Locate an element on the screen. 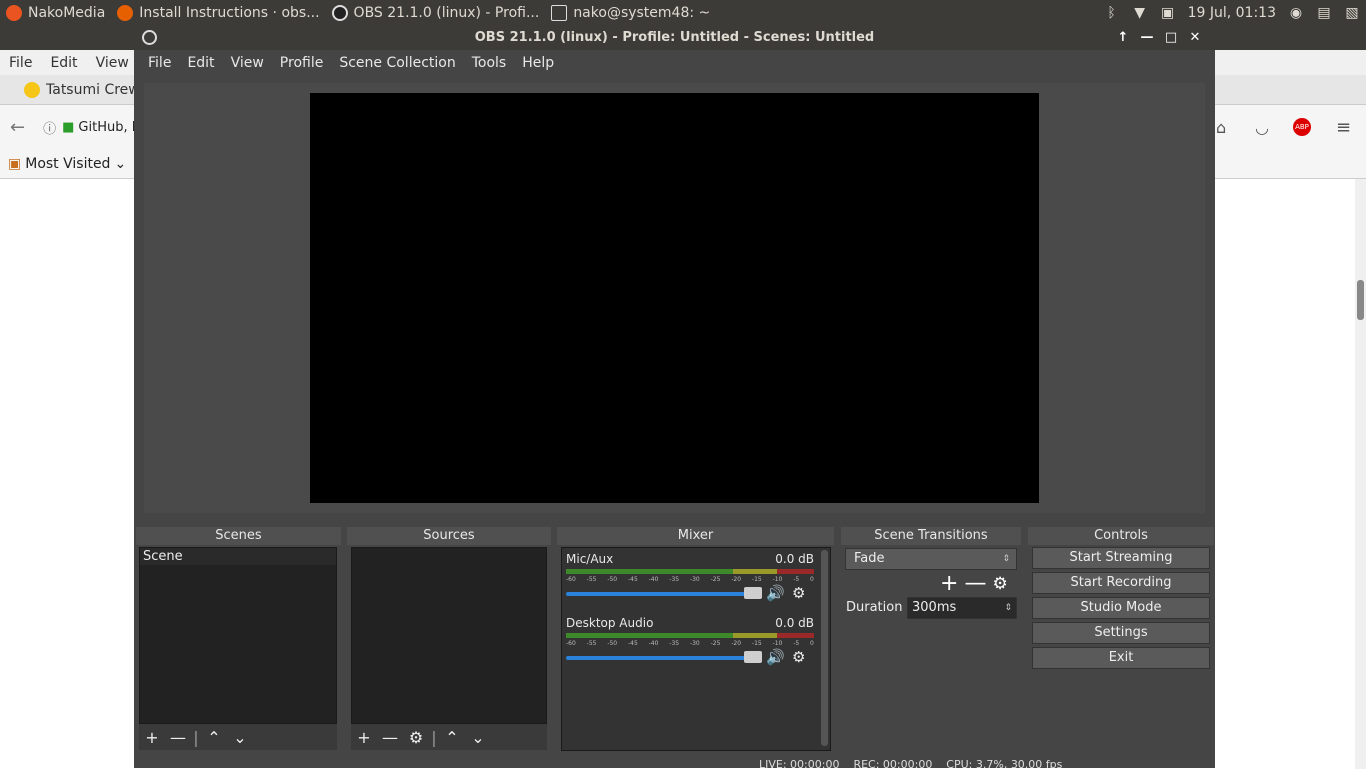 The width and height of the screenshot is (1366, 769). meter-tick-label: -25 is located at coordinates (715, 579).